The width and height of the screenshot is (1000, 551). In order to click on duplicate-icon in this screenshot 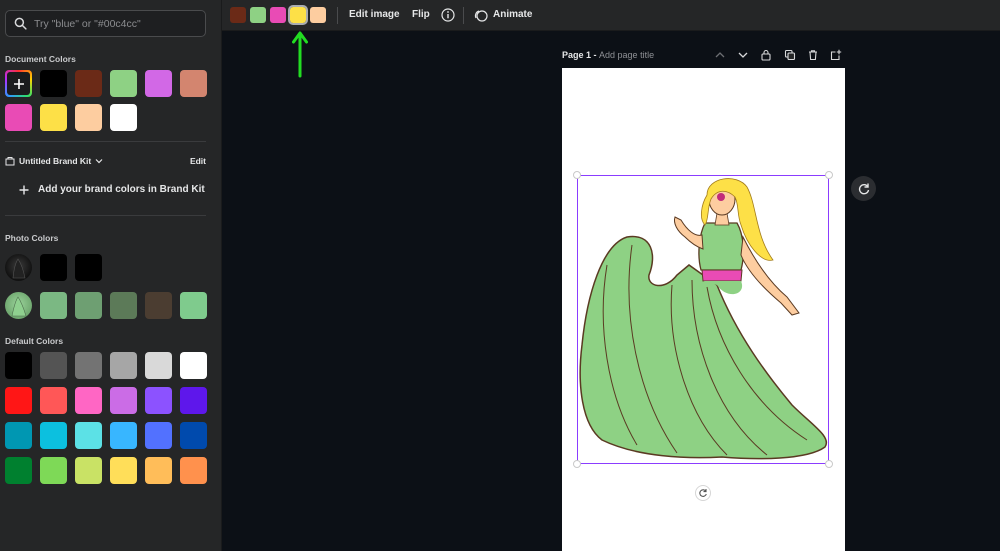, I will do `click(790, 55)`.